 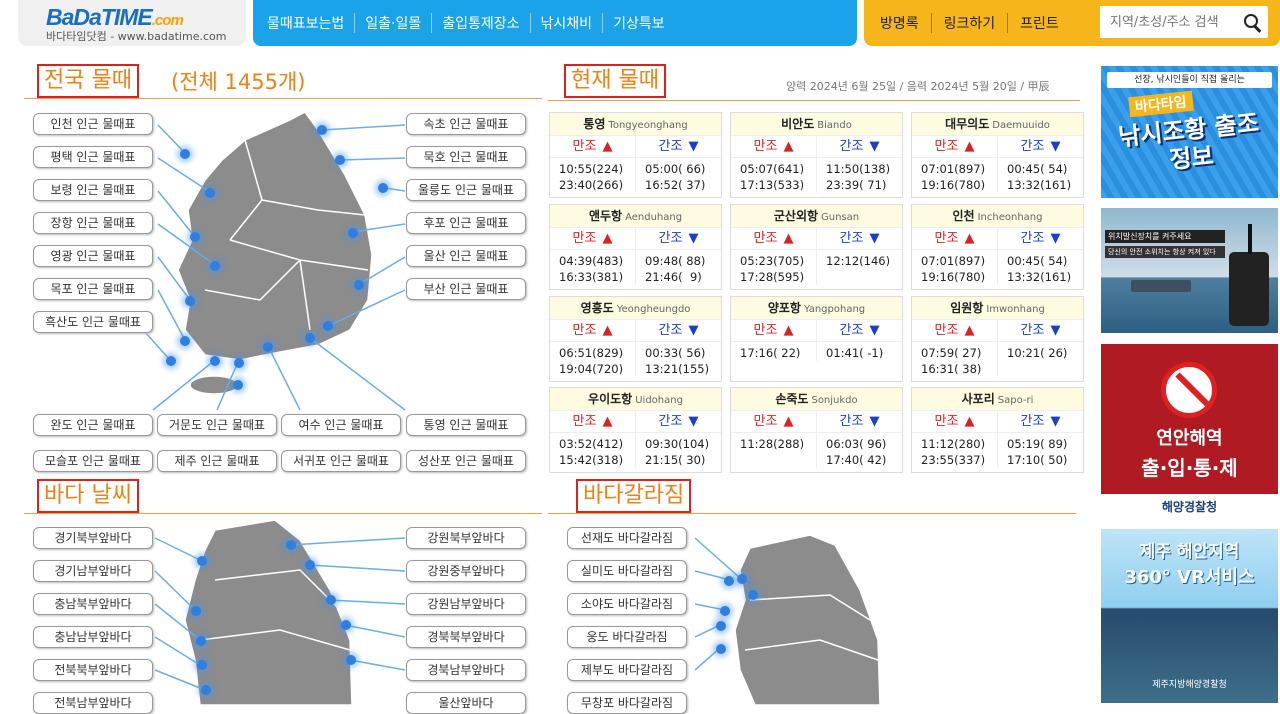 I want to click on tide-link: 후포 인근 물때표, so click(x=466, y=223).